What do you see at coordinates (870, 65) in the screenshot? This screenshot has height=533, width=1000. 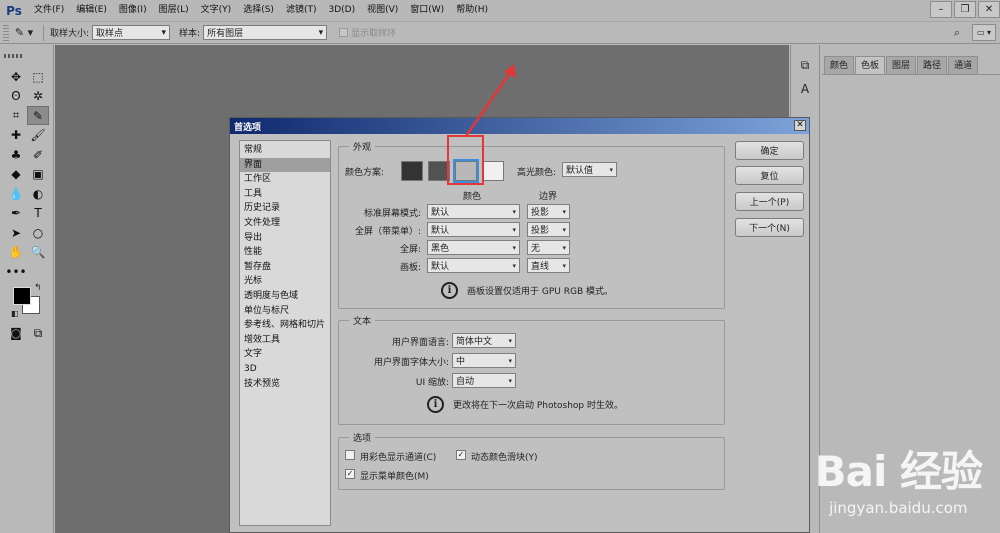 I see `tab-swatches: 色板` at bounding box center [870, 65].